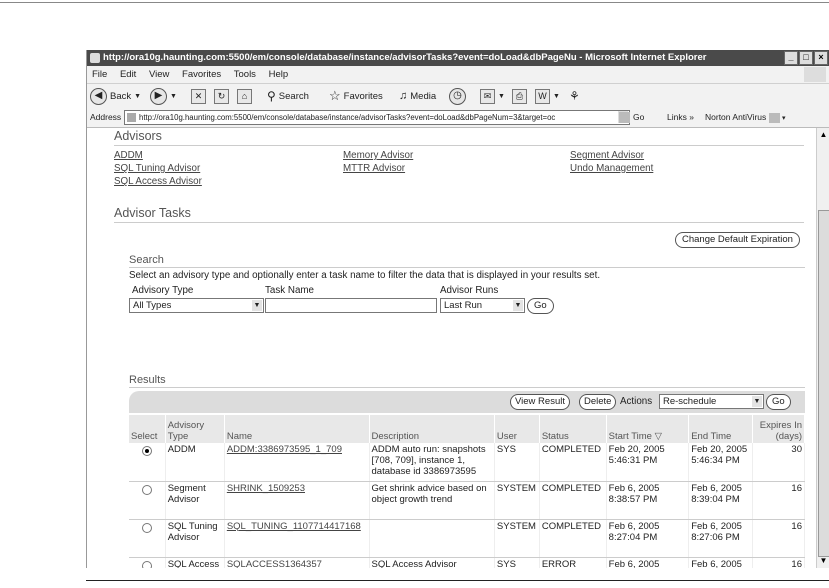 The image size is (829, 588). What do you see at coordinates (573, 429) in the screenshot?
I see `col-status: Status` at bounding box center [573, 429].